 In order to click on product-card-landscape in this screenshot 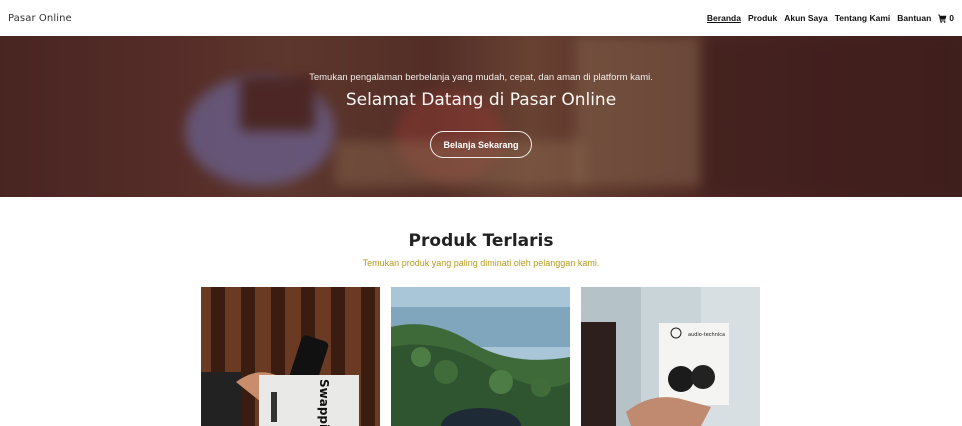, I will do `click(480, 356)`.